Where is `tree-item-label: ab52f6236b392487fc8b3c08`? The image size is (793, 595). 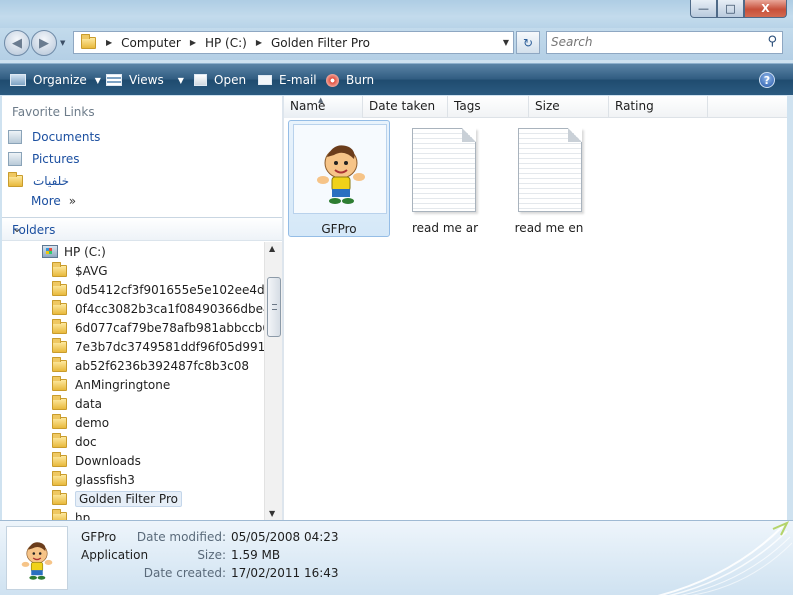
tree-item-label: ab52f6236b392487fc8b3c08 is located at coordinates (162, 365).